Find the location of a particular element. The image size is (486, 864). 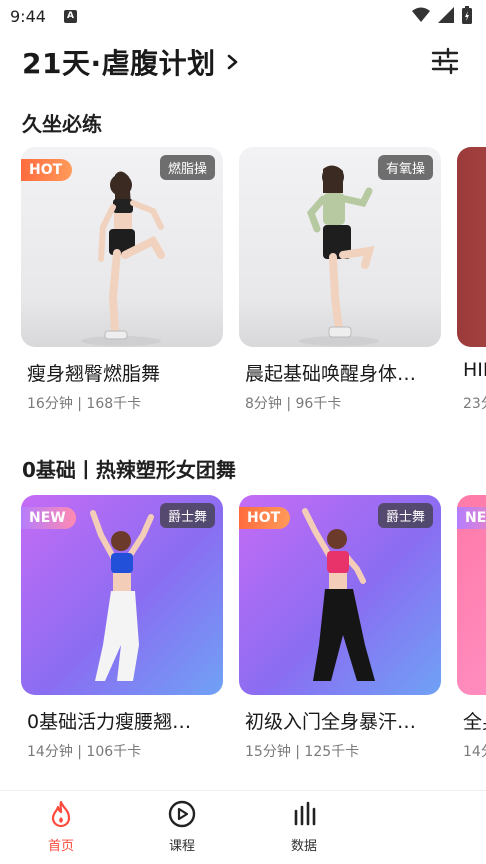

bottom-tab-bar: 首页 课程 数据 is located at coordinates (243, 827).